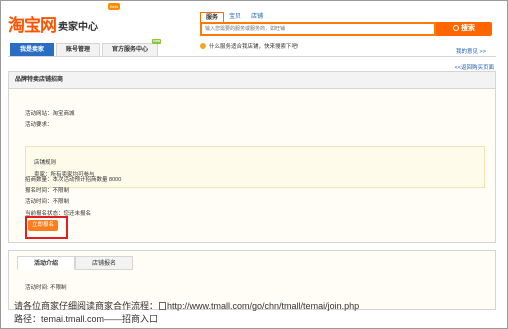  Describe the element at coordinates (252, 56) in the screenshot. I see `nav-divider` at that location.